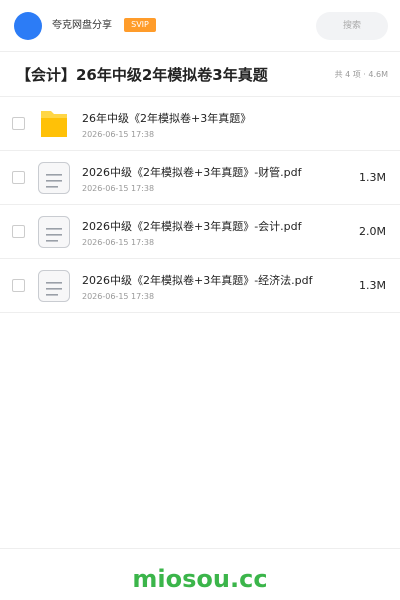  Describe the element at coordinates (28, 26) in the screenshot. I see `avatar` at that location.